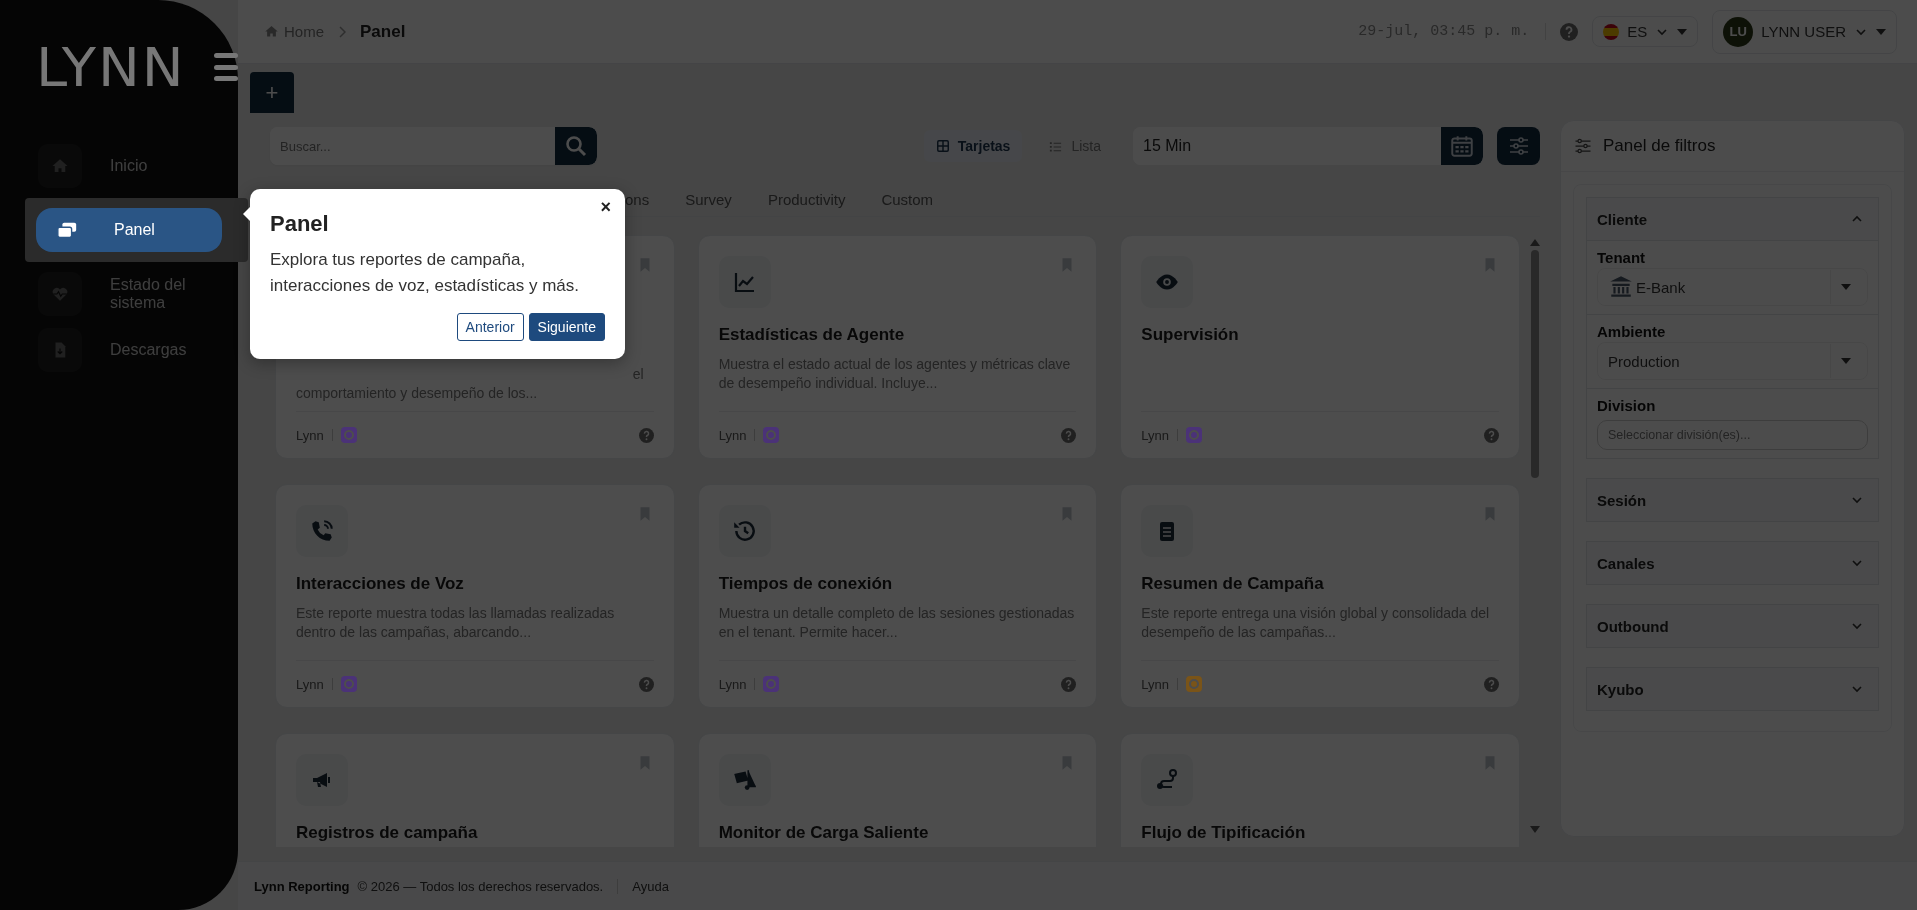 The image size is (1917, 910). I want to click on field-label: Ambiente, so click(1632, 331).